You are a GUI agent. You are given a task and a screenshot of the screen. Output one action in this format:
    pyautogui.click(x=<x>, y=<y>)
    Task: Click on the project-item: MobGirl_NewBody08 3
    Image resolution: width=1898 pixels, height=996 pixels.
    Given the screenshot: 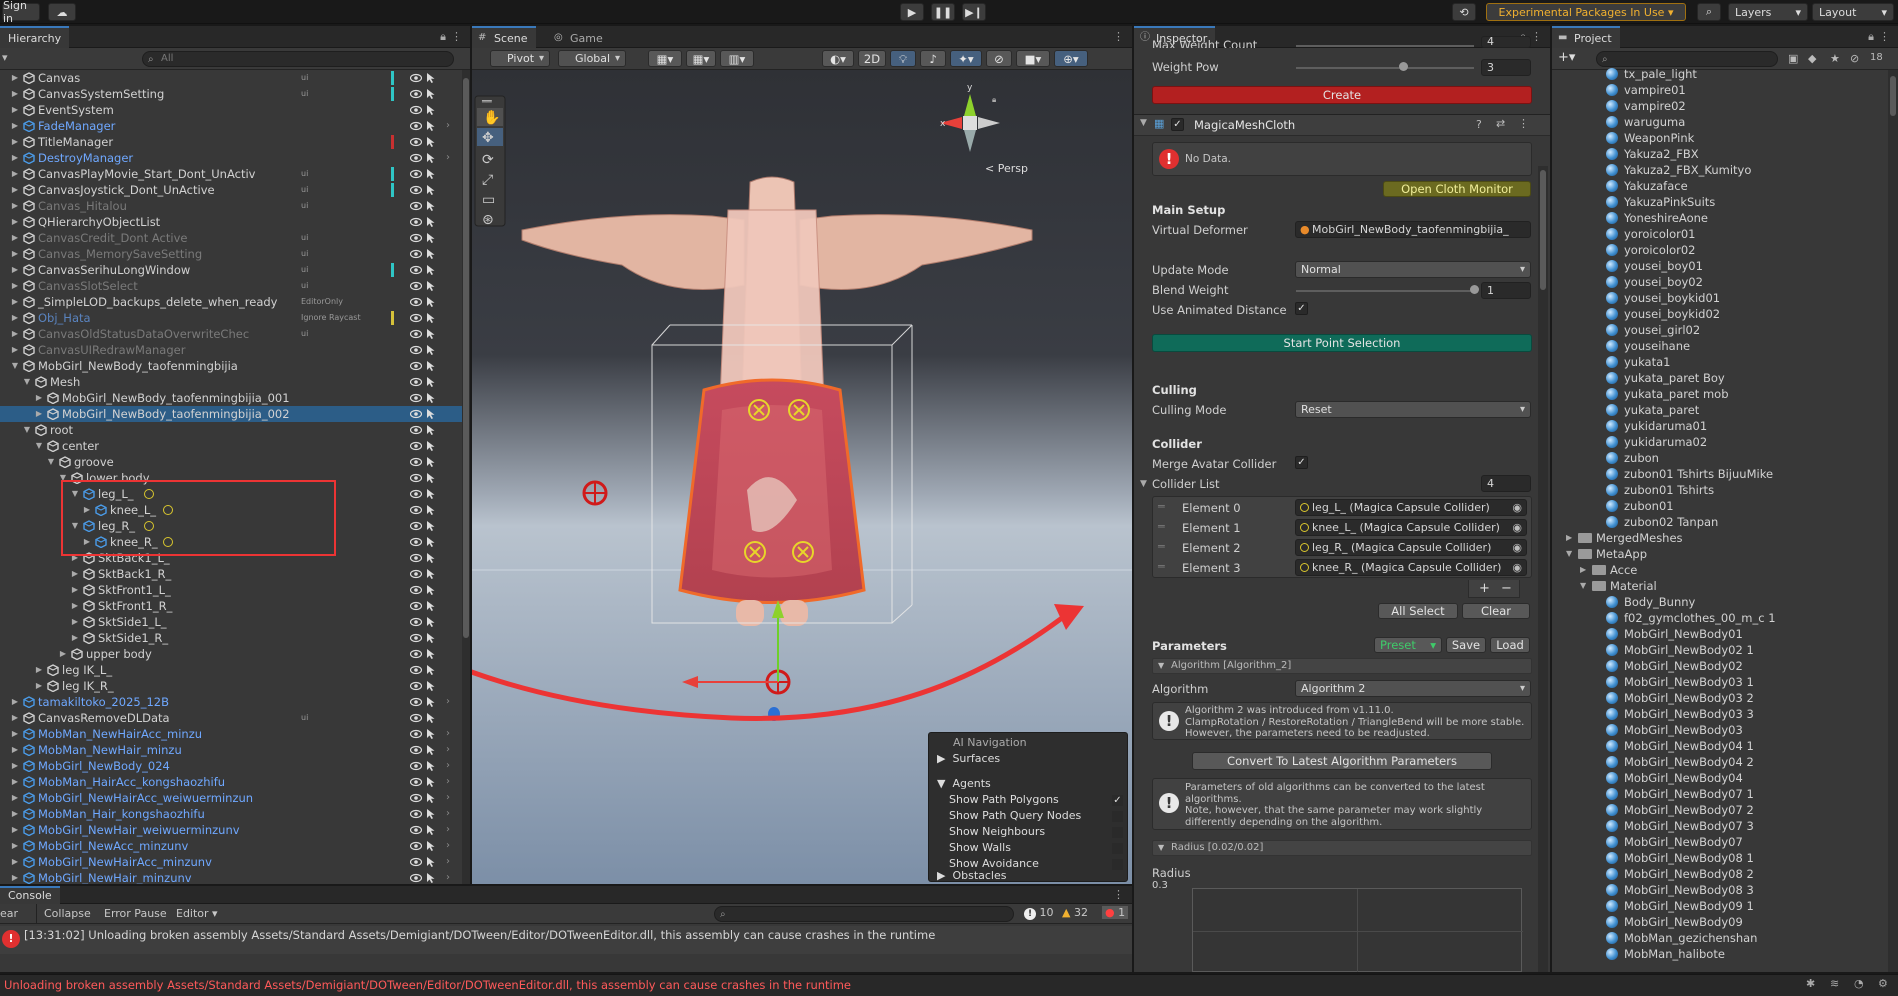 What is the action you would take?
    pyautogui.click(x=1720, y=890)
    